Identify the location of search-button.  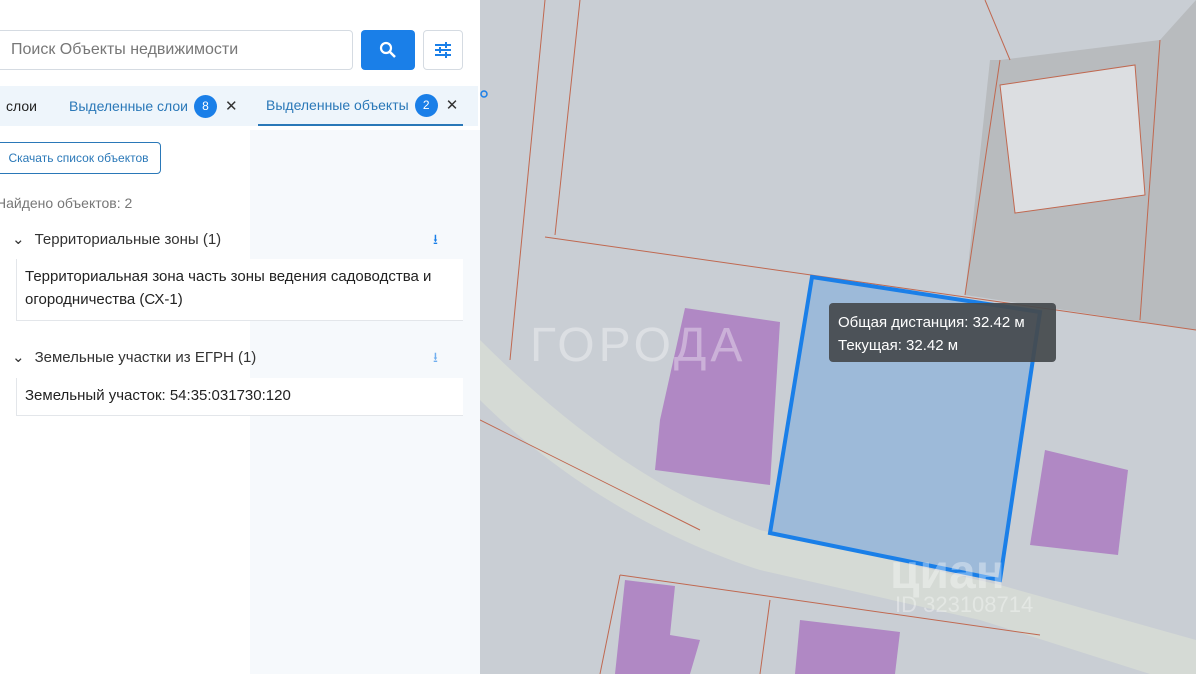
(388, 50).